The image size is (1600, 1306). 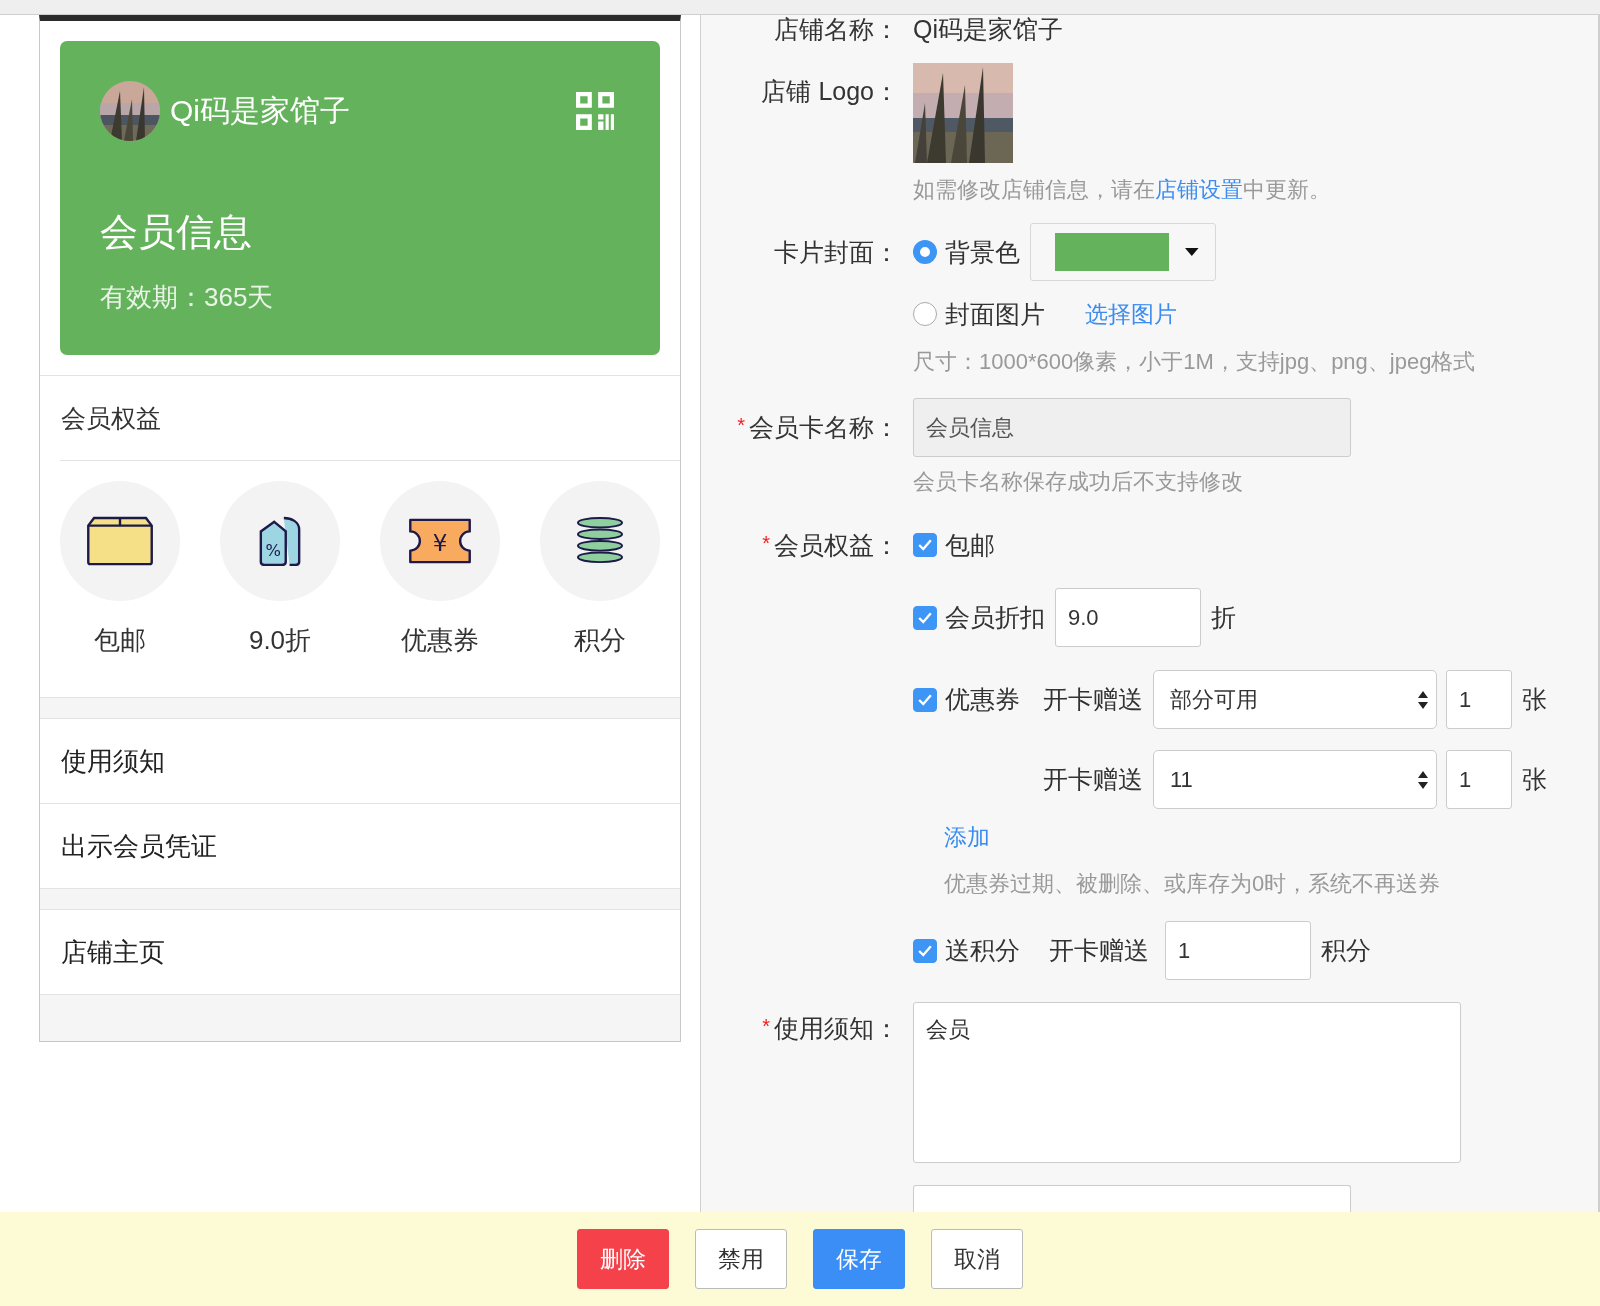 I want to click on option-label: 背景色, so click(x=982, y=252).